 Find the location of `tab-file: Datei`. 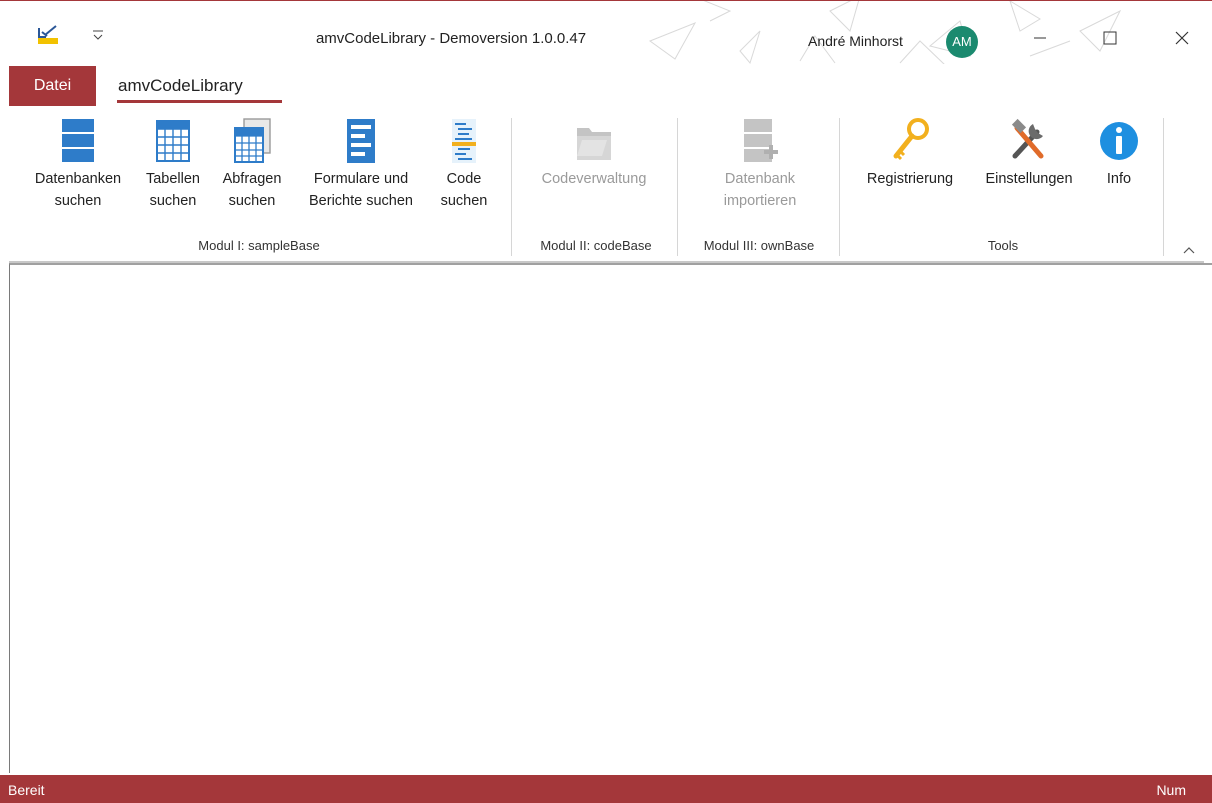

tab-file: Datei is located at coordinates (52, 86).